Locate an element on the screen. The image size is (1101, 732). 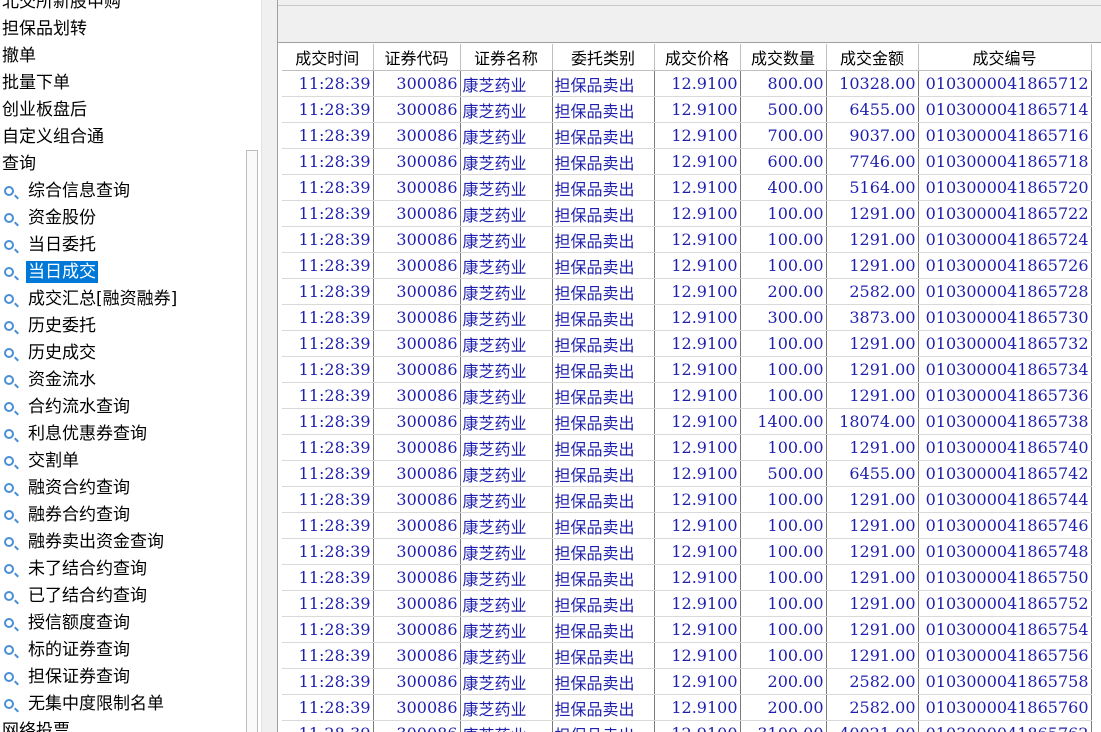
tree-item-label: 标的证券查询 is located at coordinates (79, 650).